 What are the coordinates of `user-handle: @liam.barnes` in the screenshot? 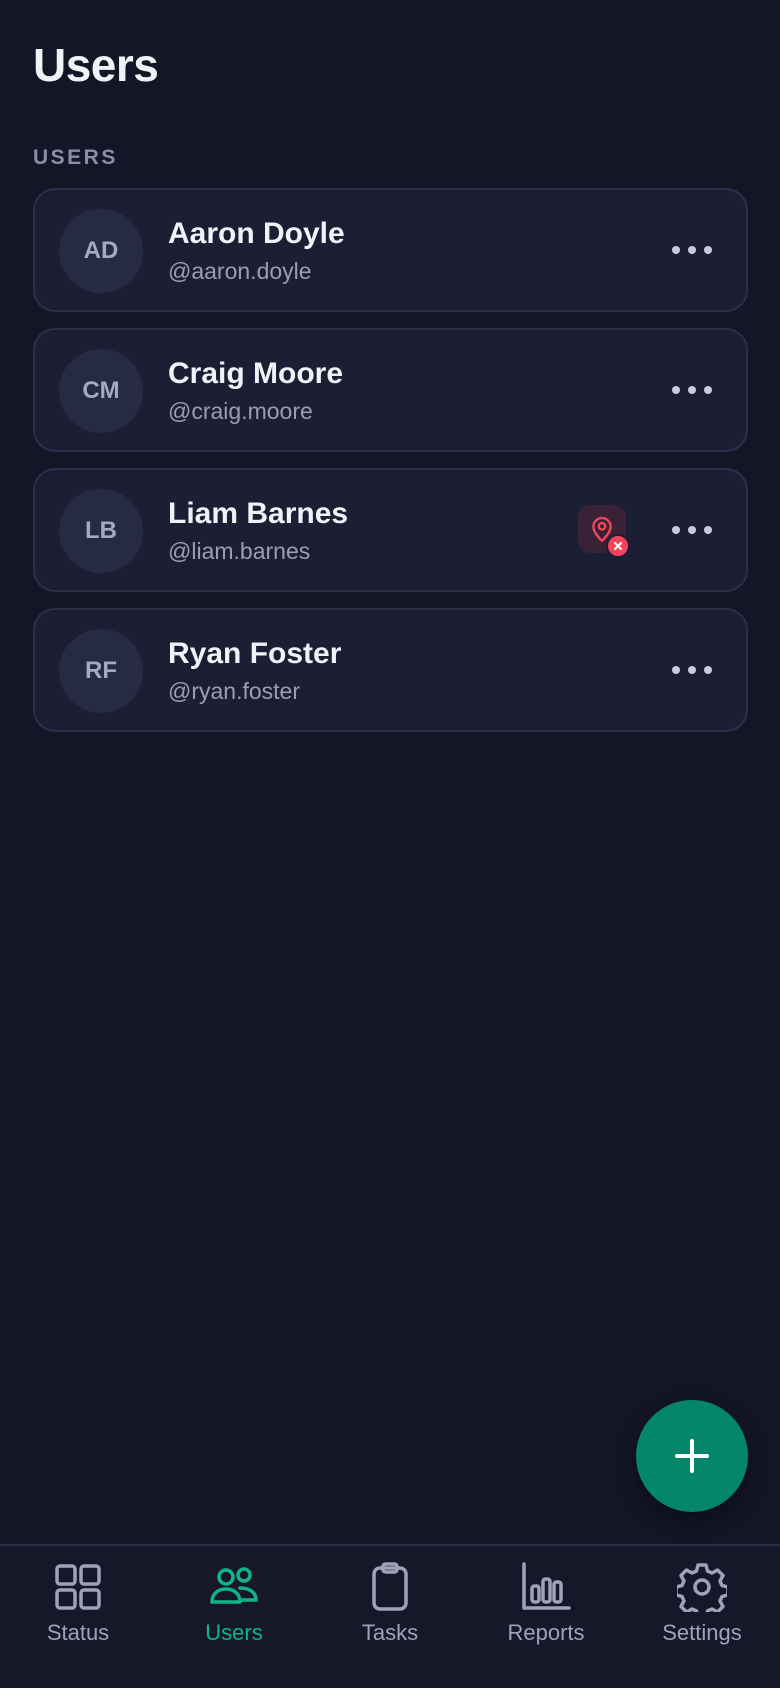 It's located at (239, 551).